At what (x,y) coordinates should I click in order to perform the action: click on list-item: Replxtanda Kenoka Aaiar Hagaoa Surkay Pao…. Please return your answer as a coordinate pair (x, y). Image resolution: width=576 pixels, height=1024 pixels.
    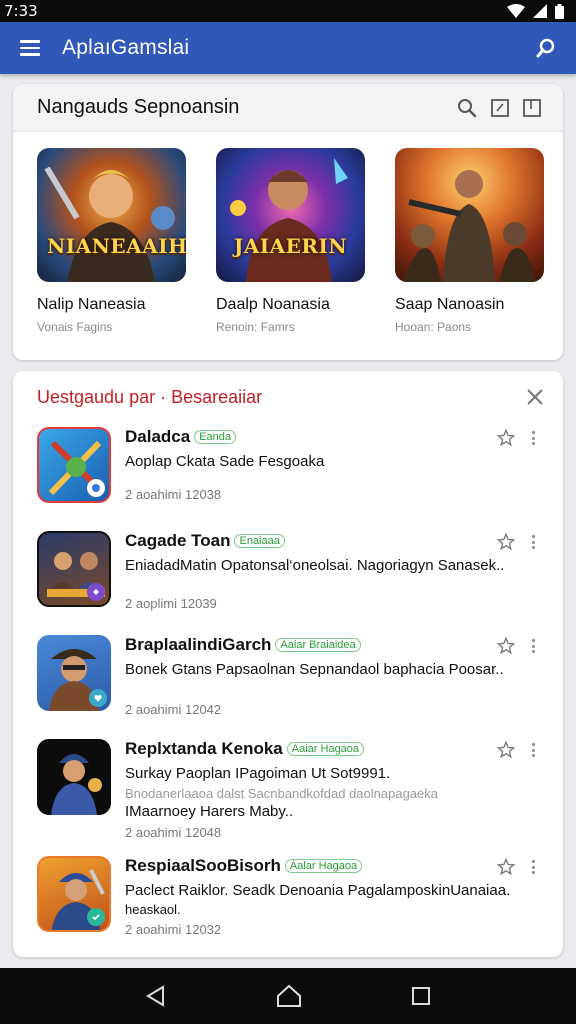
    Looking at the image, I should click on (288, 791).